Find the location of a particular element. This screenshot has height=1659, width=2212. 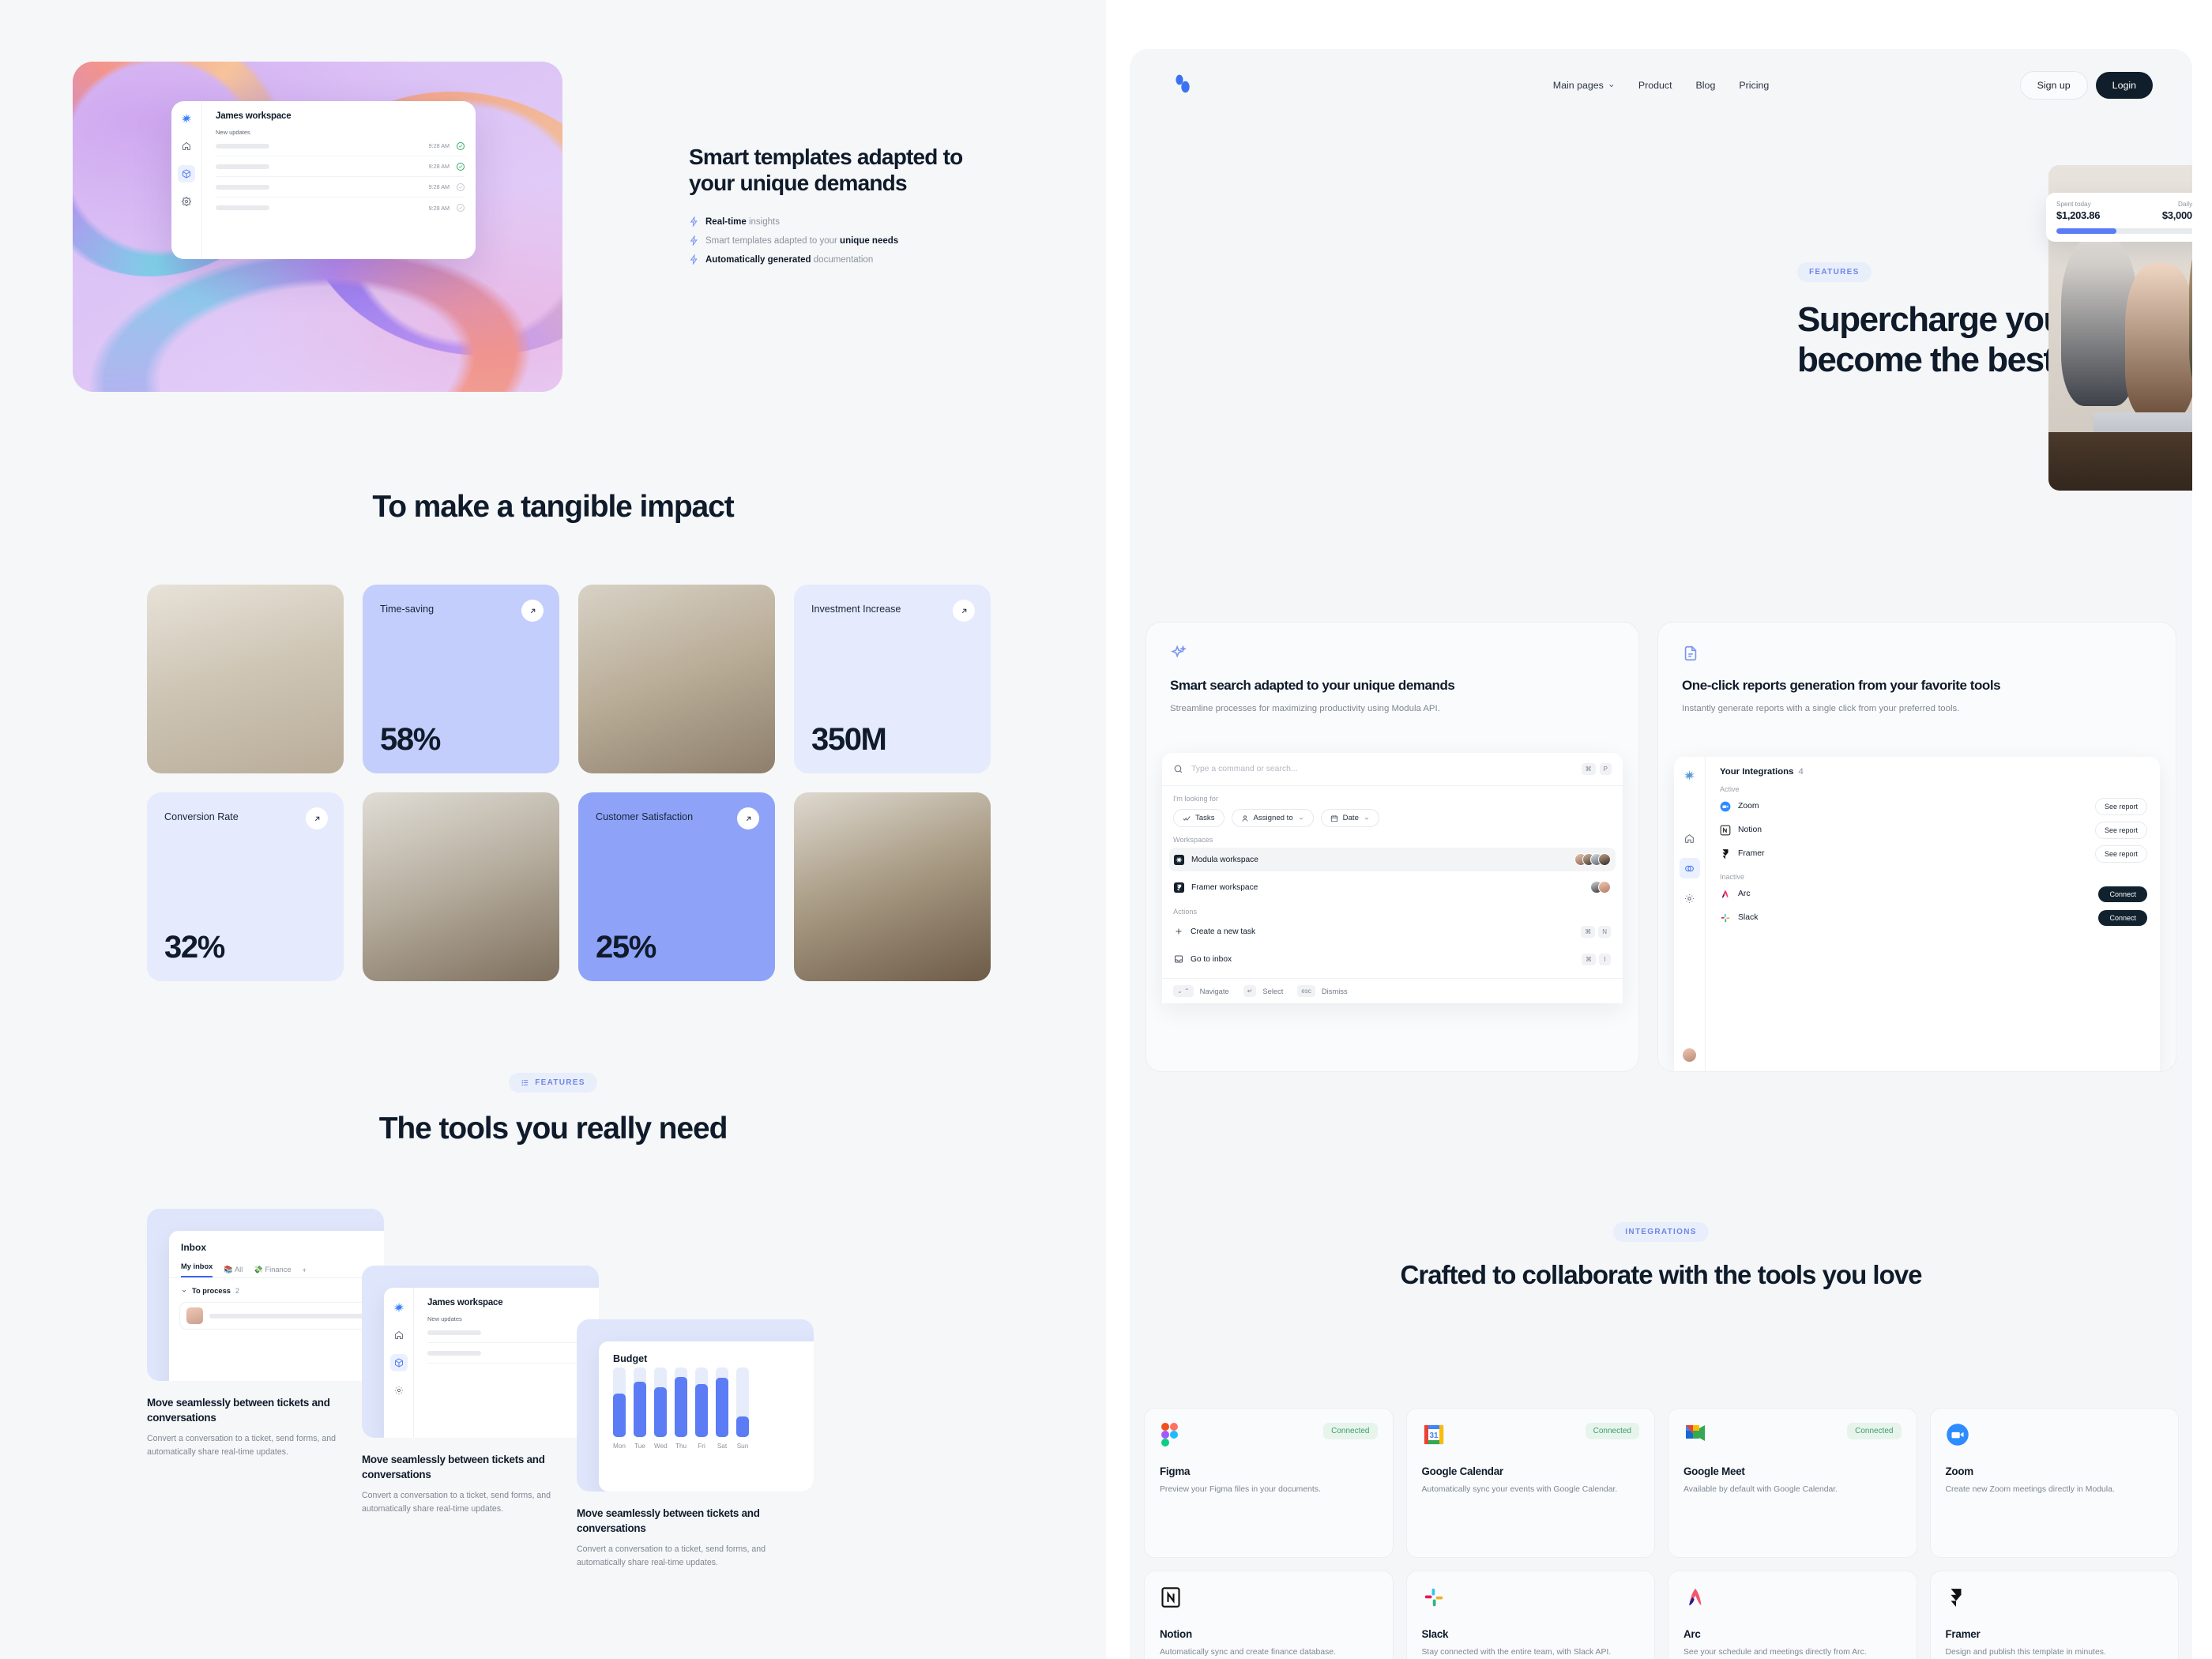

integrations-badge: INTEGRATIONS is located at coordinates (1661, 1232).